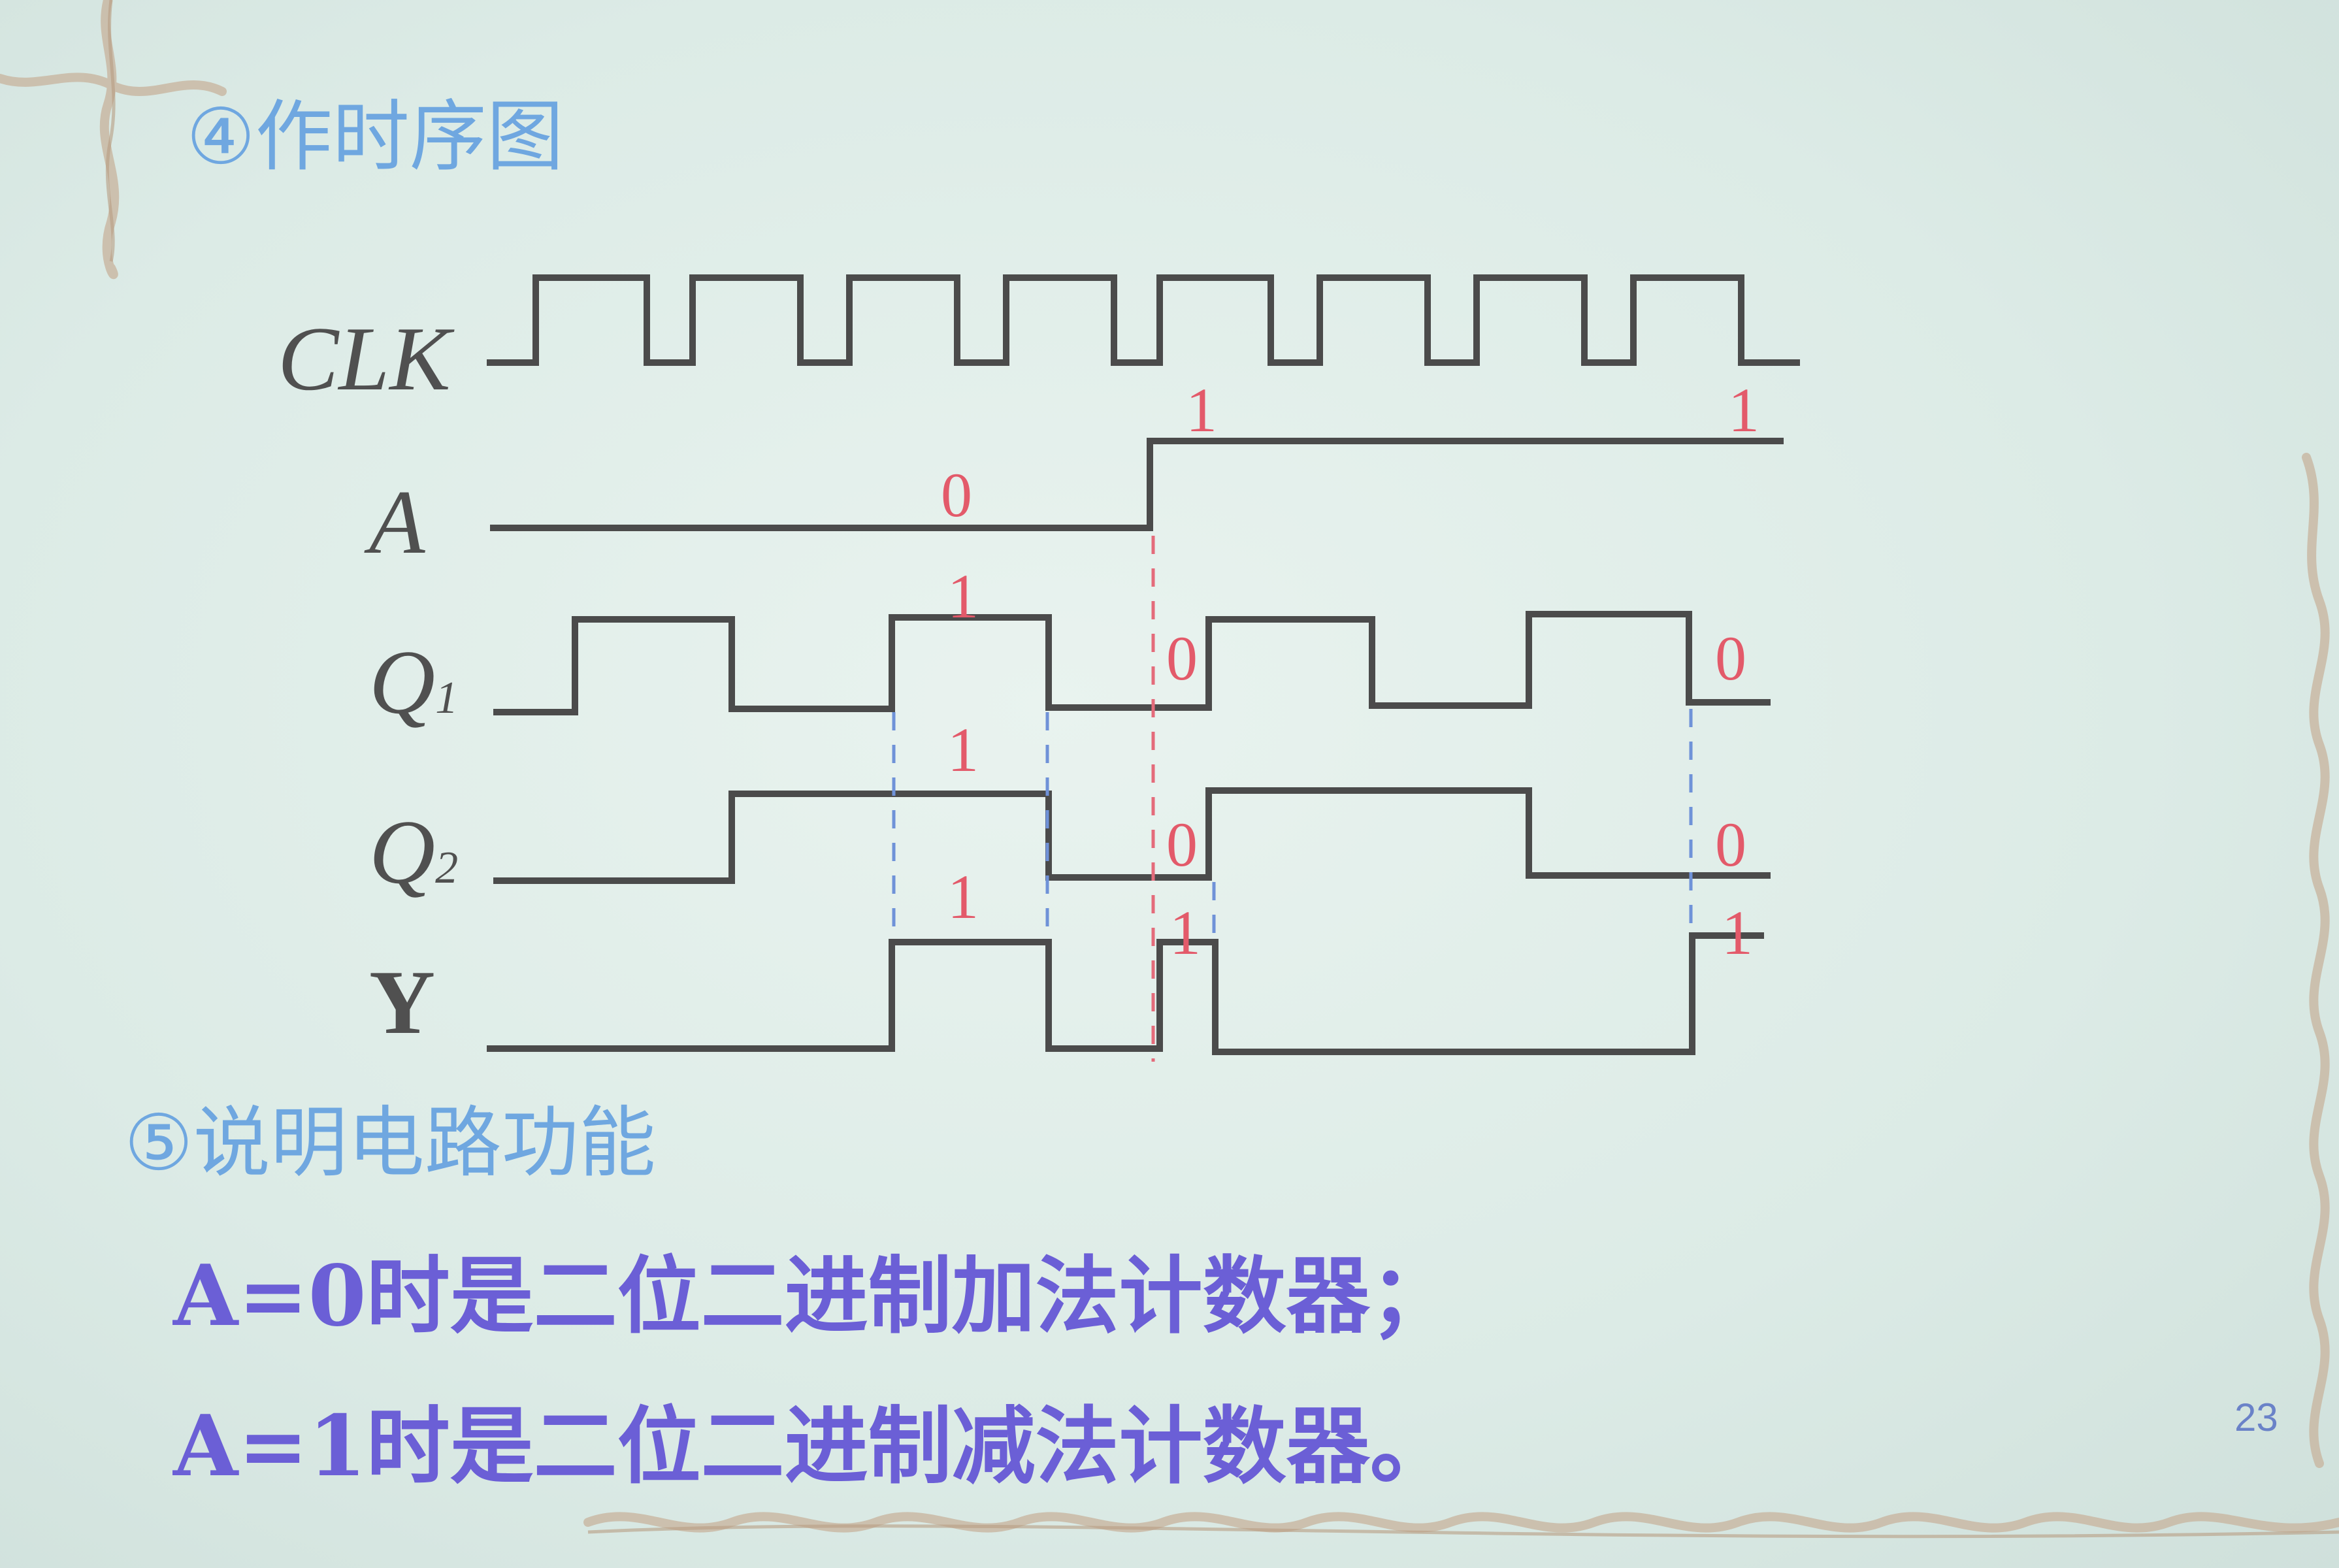 The width and height of the screenshot is (2339, 1568). I want to click on annotation-q1-switch: 0, so click(1182, 658).